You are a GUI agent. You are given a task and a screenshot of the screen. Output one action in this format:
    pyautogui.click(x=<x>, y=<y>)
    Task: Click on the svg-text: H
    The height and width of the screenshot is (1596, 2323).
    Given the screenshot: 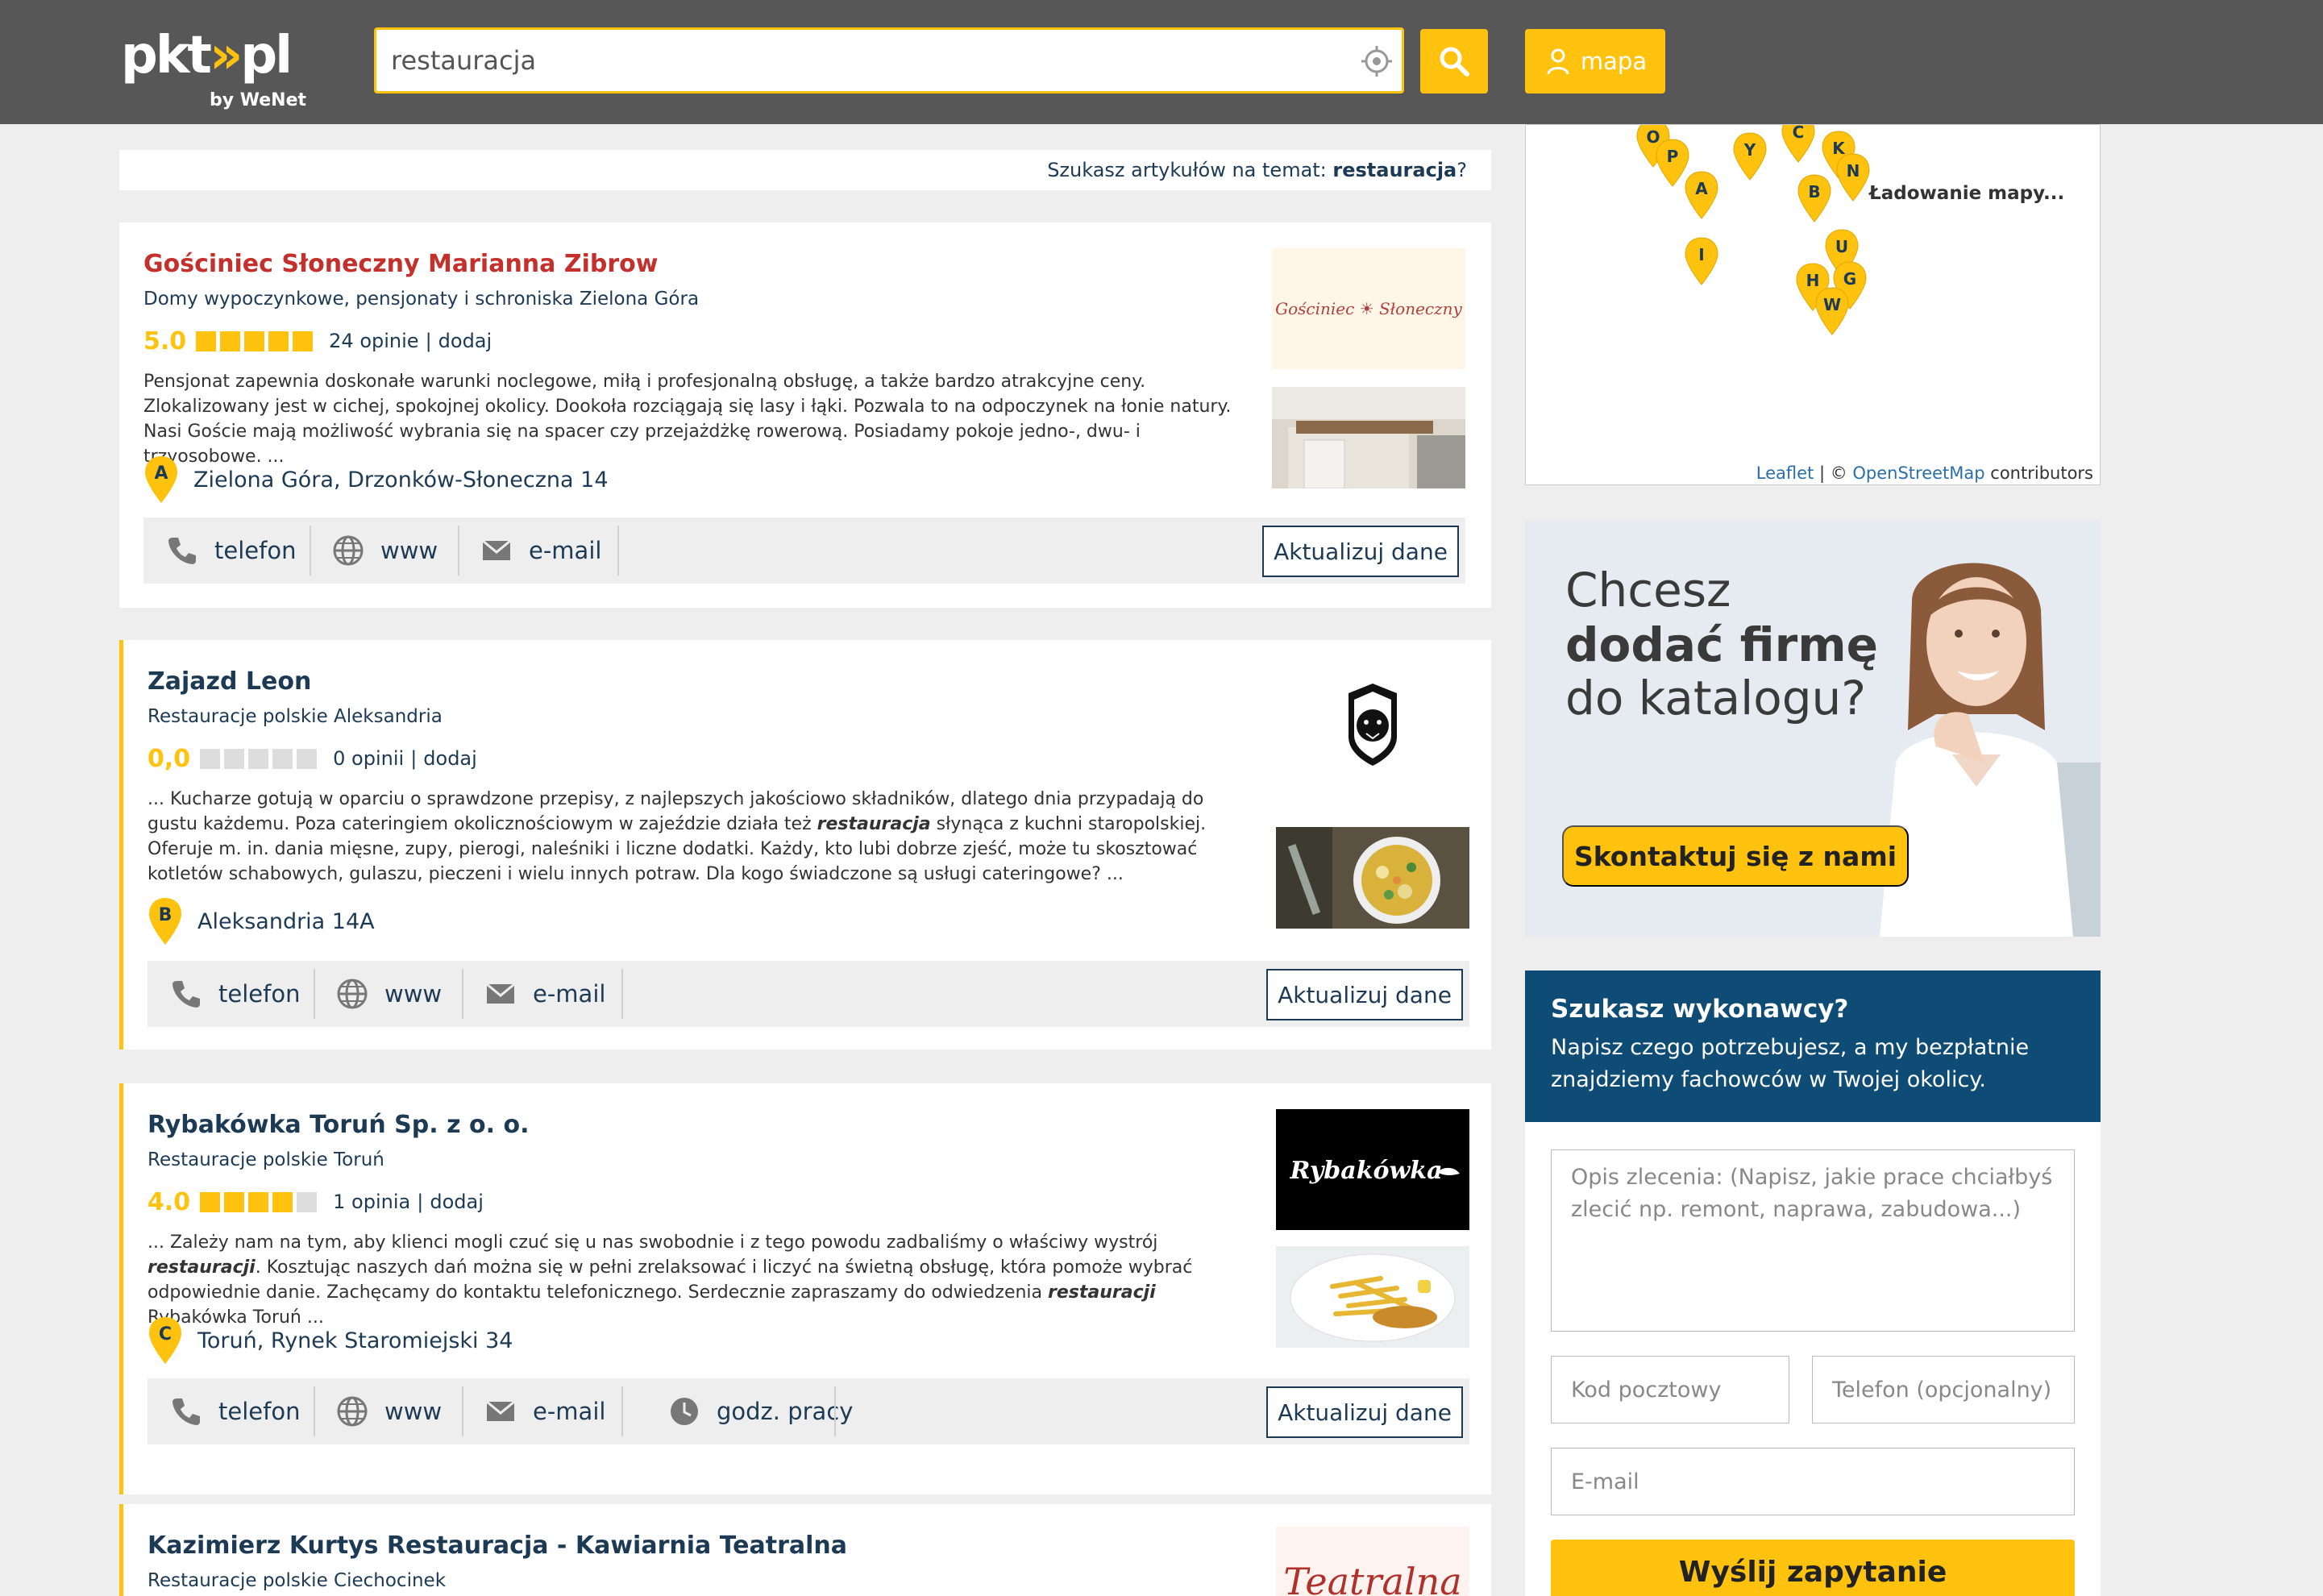 What is the action you would take?
    pyautogui.click(x=1813, y=280)
    